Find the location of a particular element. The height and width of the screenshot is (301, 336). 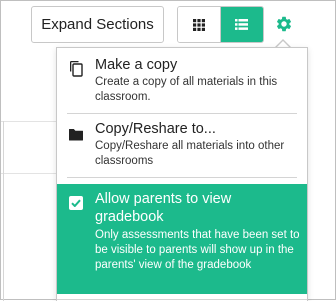

folder-icon is located at coordinates (76, 135).